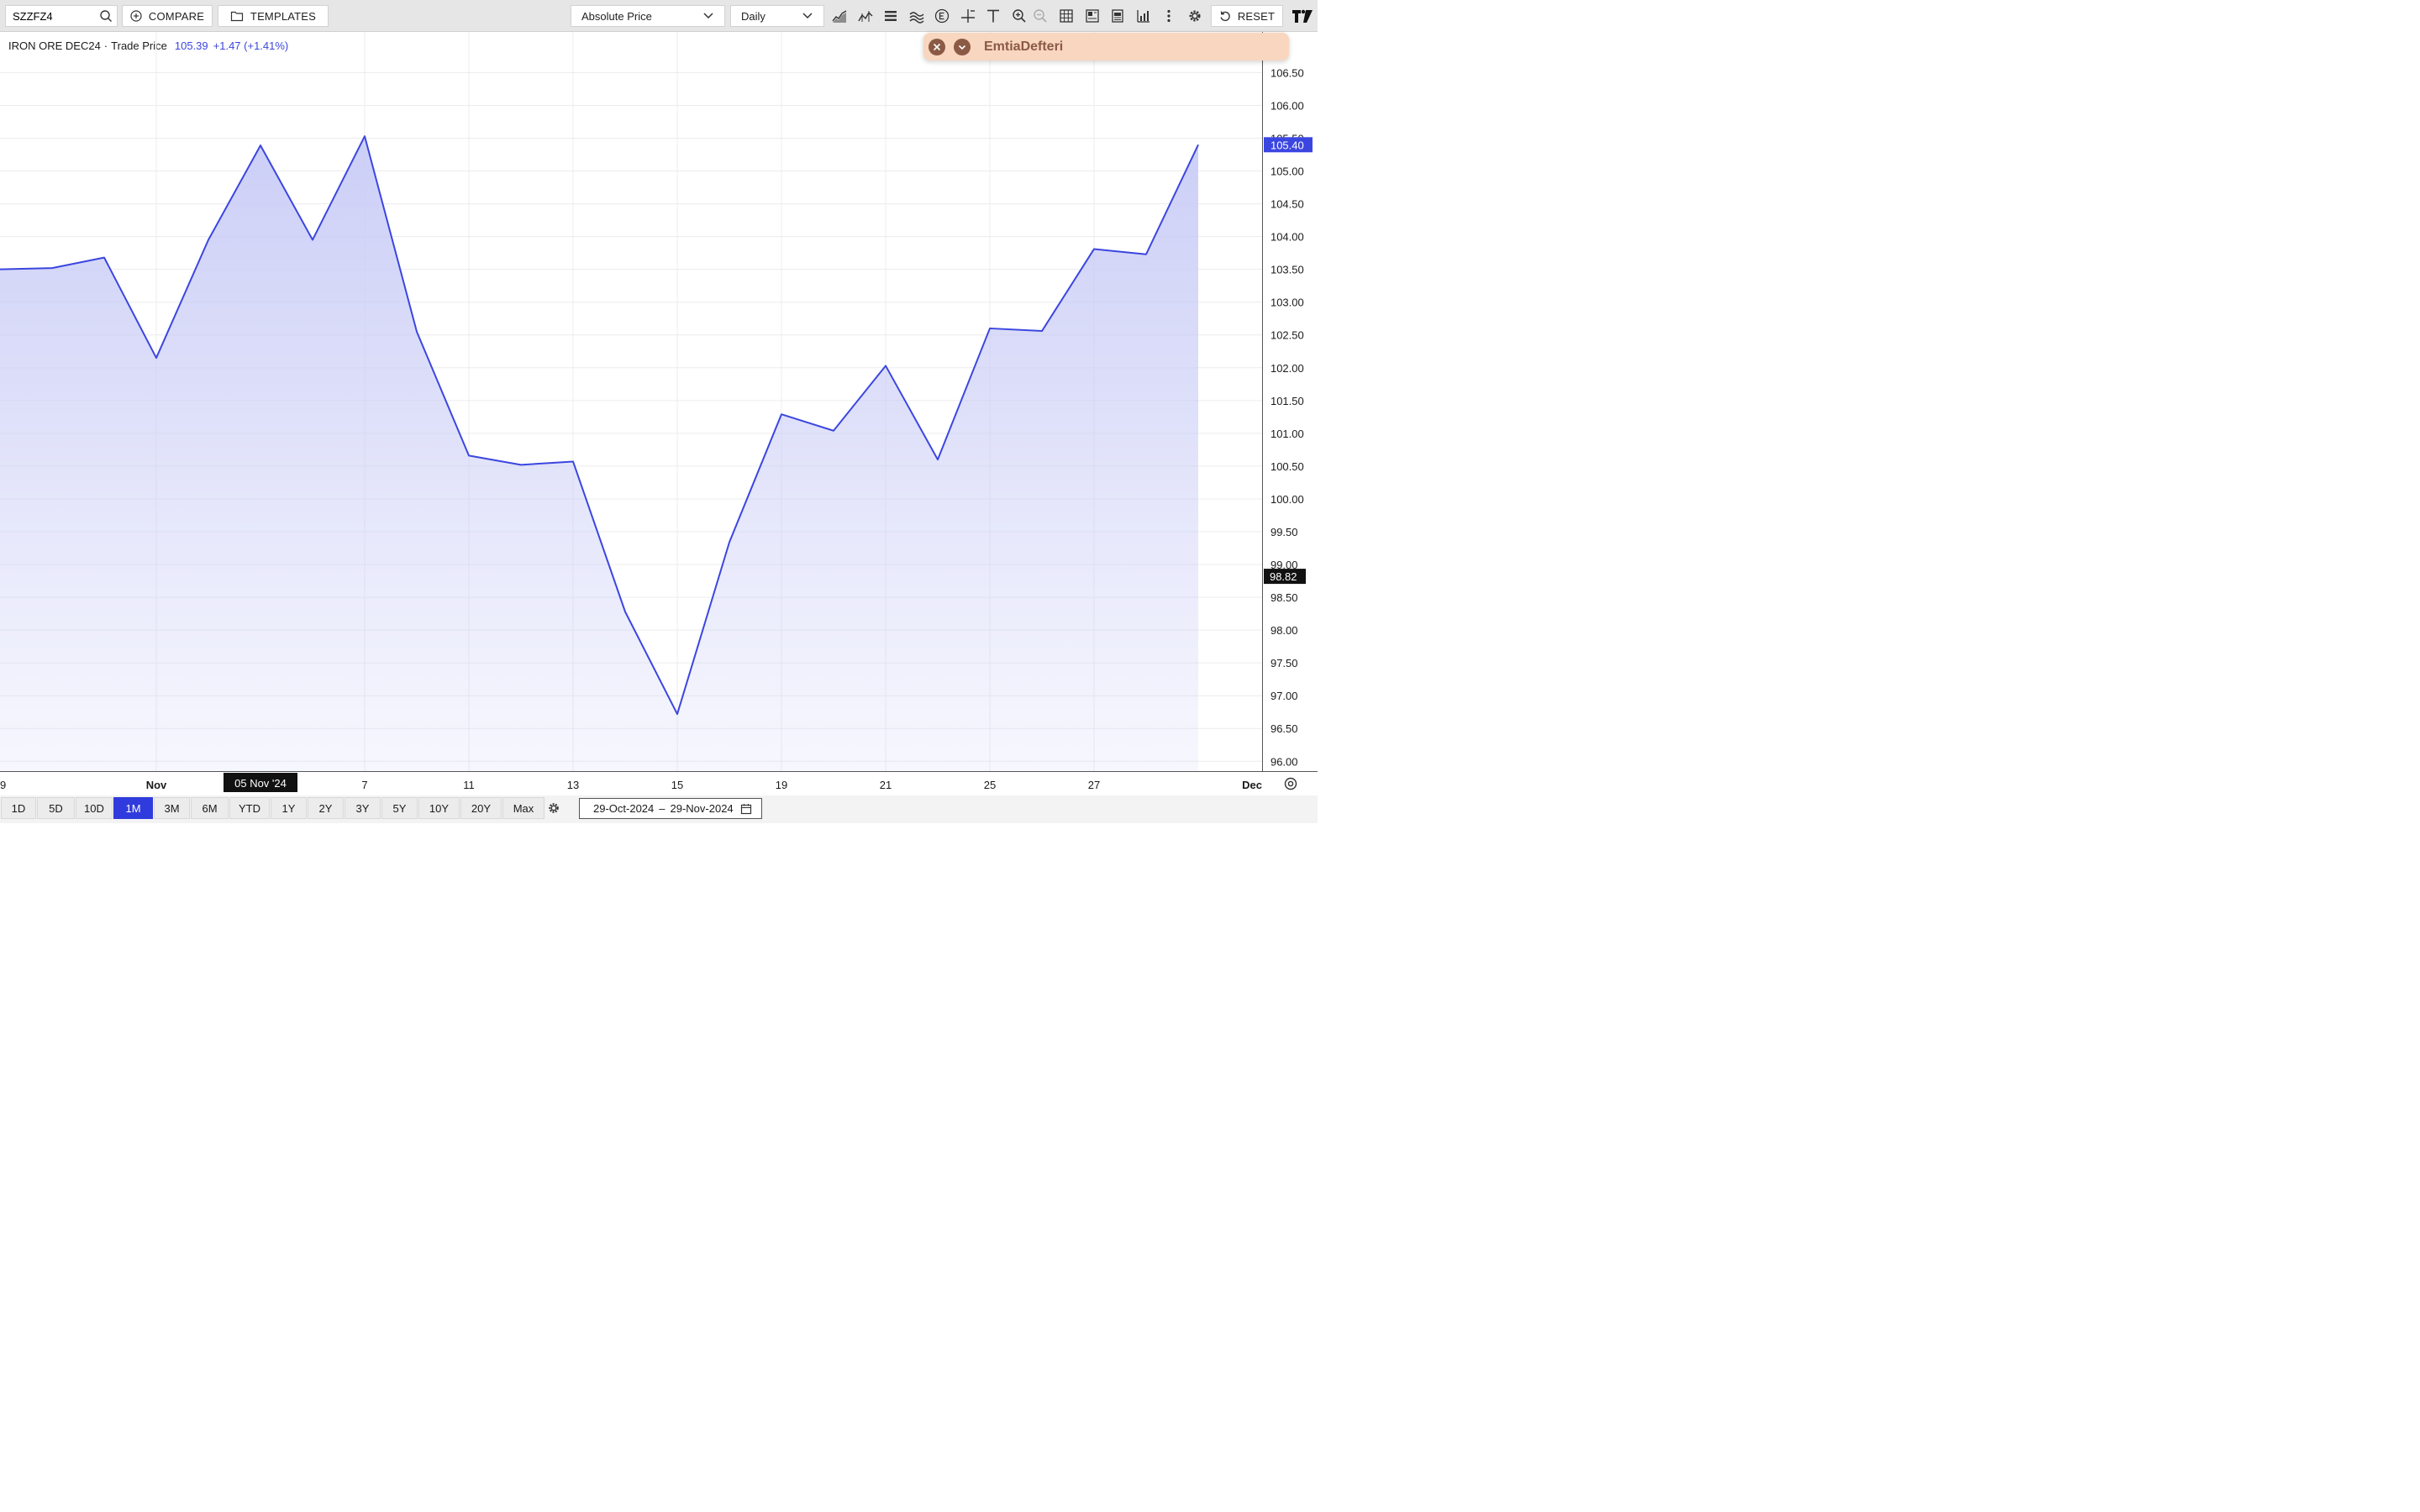 The image size is (2420, 1512). What do you see at coordinates (261, 783) in the screenshot?
I see `crosshair-date-label: 05 Nov '24` at bounding box center [261, 783].